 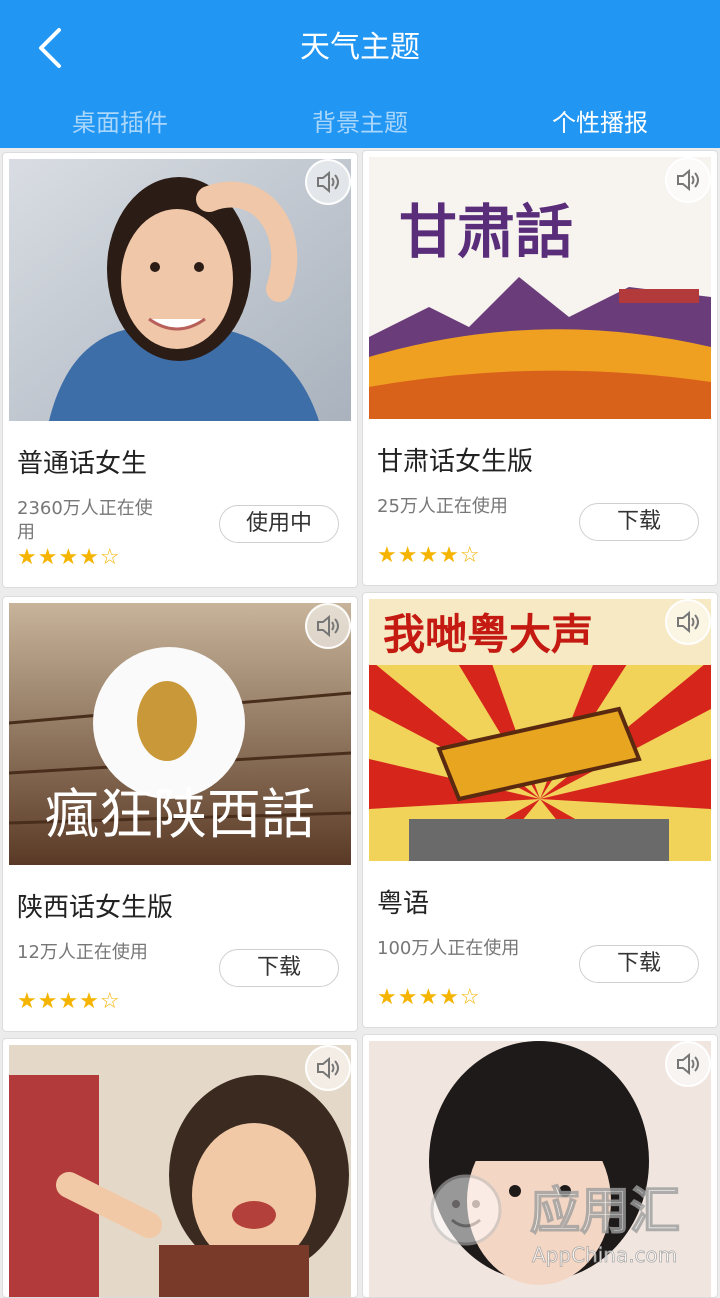 I want to click on tab-background-theme: 背景主题, so click(x=360, y=123).